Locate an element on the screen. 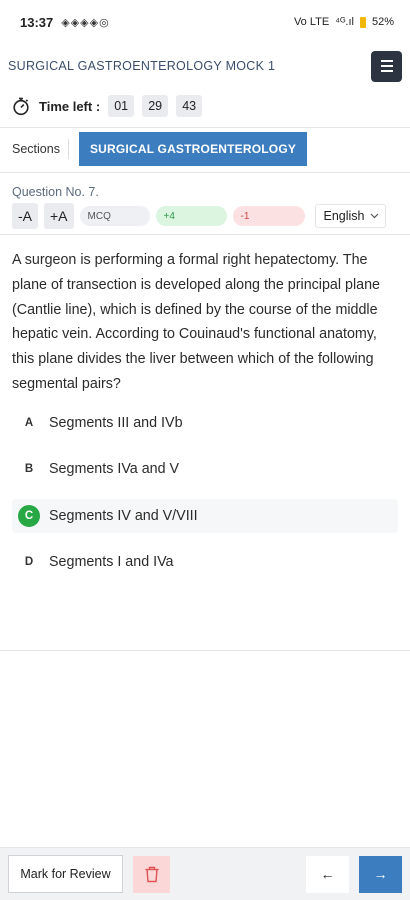 Image resolution: width=410 pixels, height=900 pixels. arrow-right-icon: → is located at coordinates (380, 874).